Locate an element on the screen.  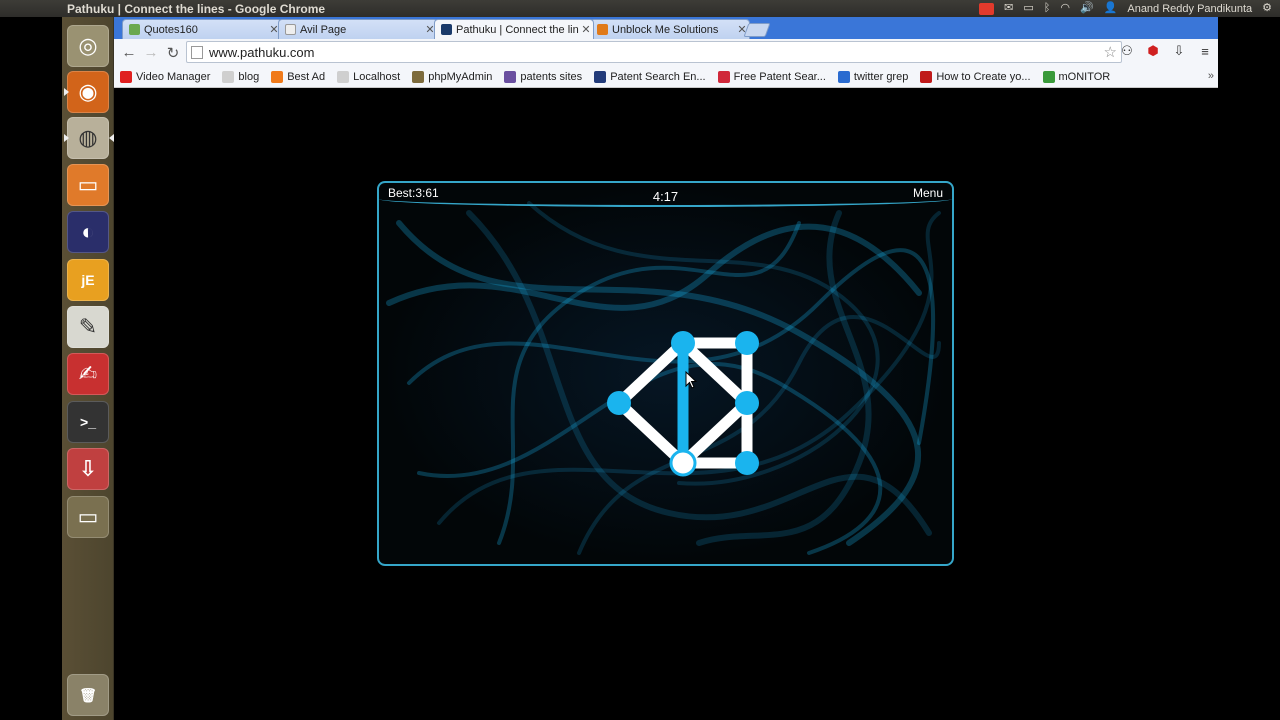
firefox-icon: ◉ is located at coordinates (86, 92).